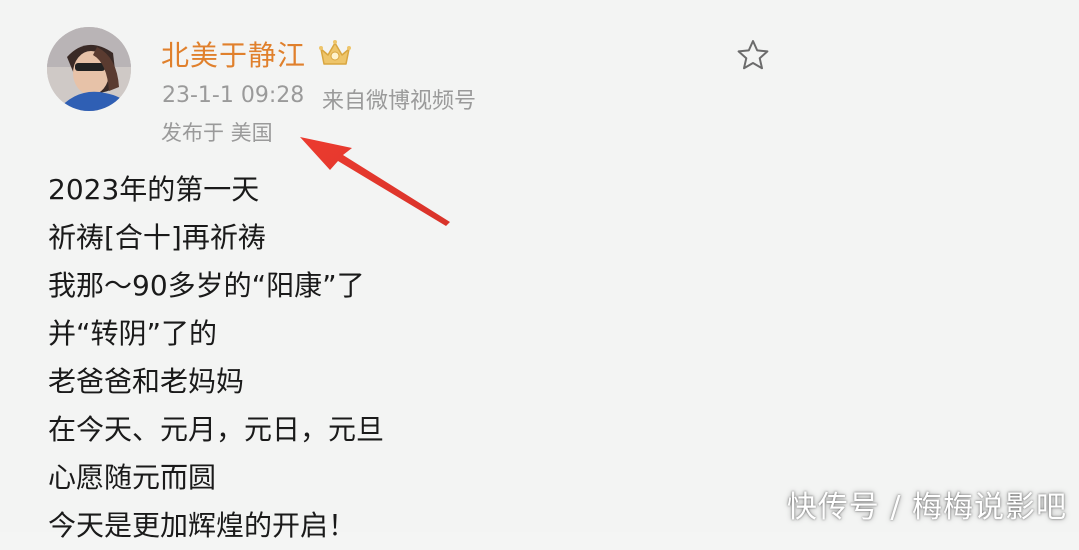 This screenshot has width=1079, height=550. Describe the element at coordinates (157, 237) in the screenshot. I see `post-line: 祈祷[合十]再祈祷` at that location.